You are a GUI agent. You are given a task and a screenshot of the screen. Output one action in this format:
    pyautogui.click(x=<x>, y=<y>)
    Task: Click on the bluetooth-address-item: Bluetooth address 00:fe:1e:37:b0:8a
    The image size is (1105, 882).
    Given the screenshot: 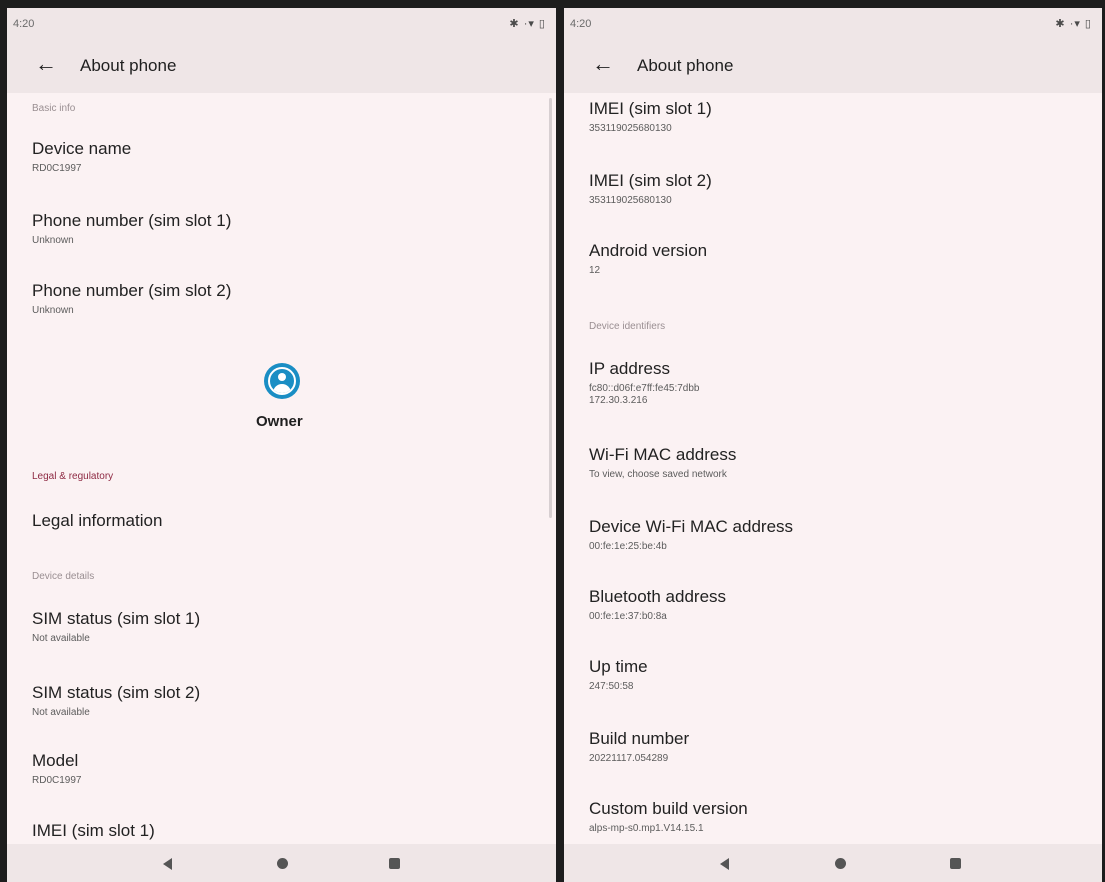 What is the action you would take?
    pyautogui.click(x=833, y=612)
    